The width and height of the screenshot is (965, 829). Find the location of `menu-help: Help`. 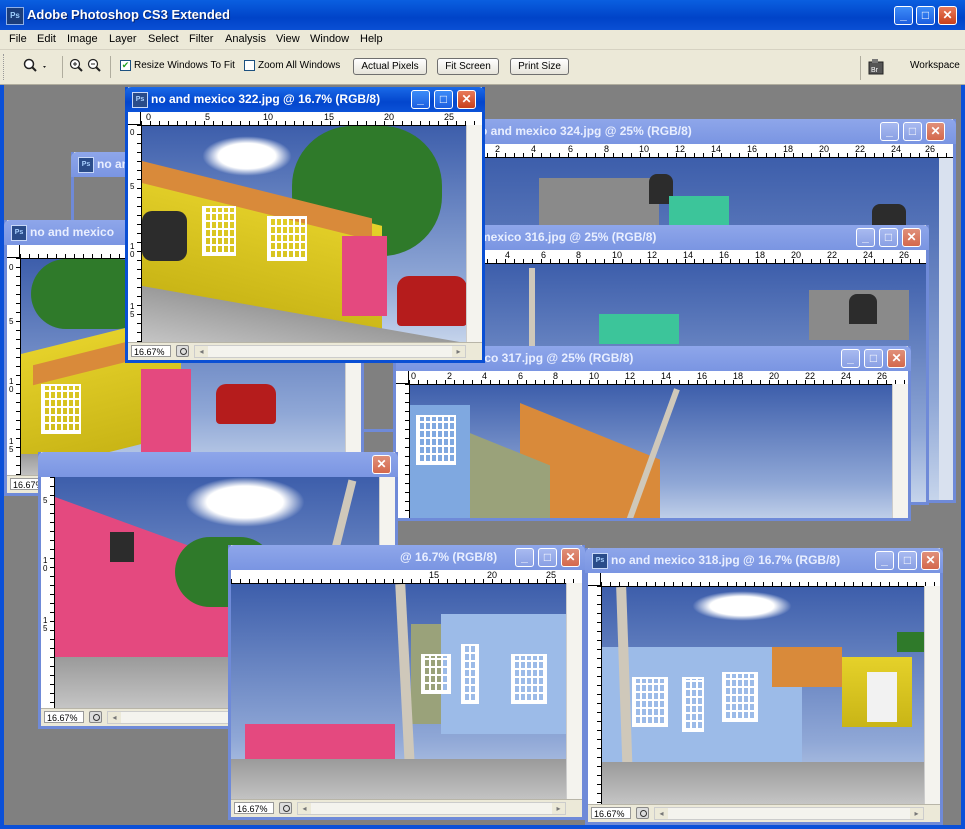

menu-help: Help is located at coordinates (371, 39).